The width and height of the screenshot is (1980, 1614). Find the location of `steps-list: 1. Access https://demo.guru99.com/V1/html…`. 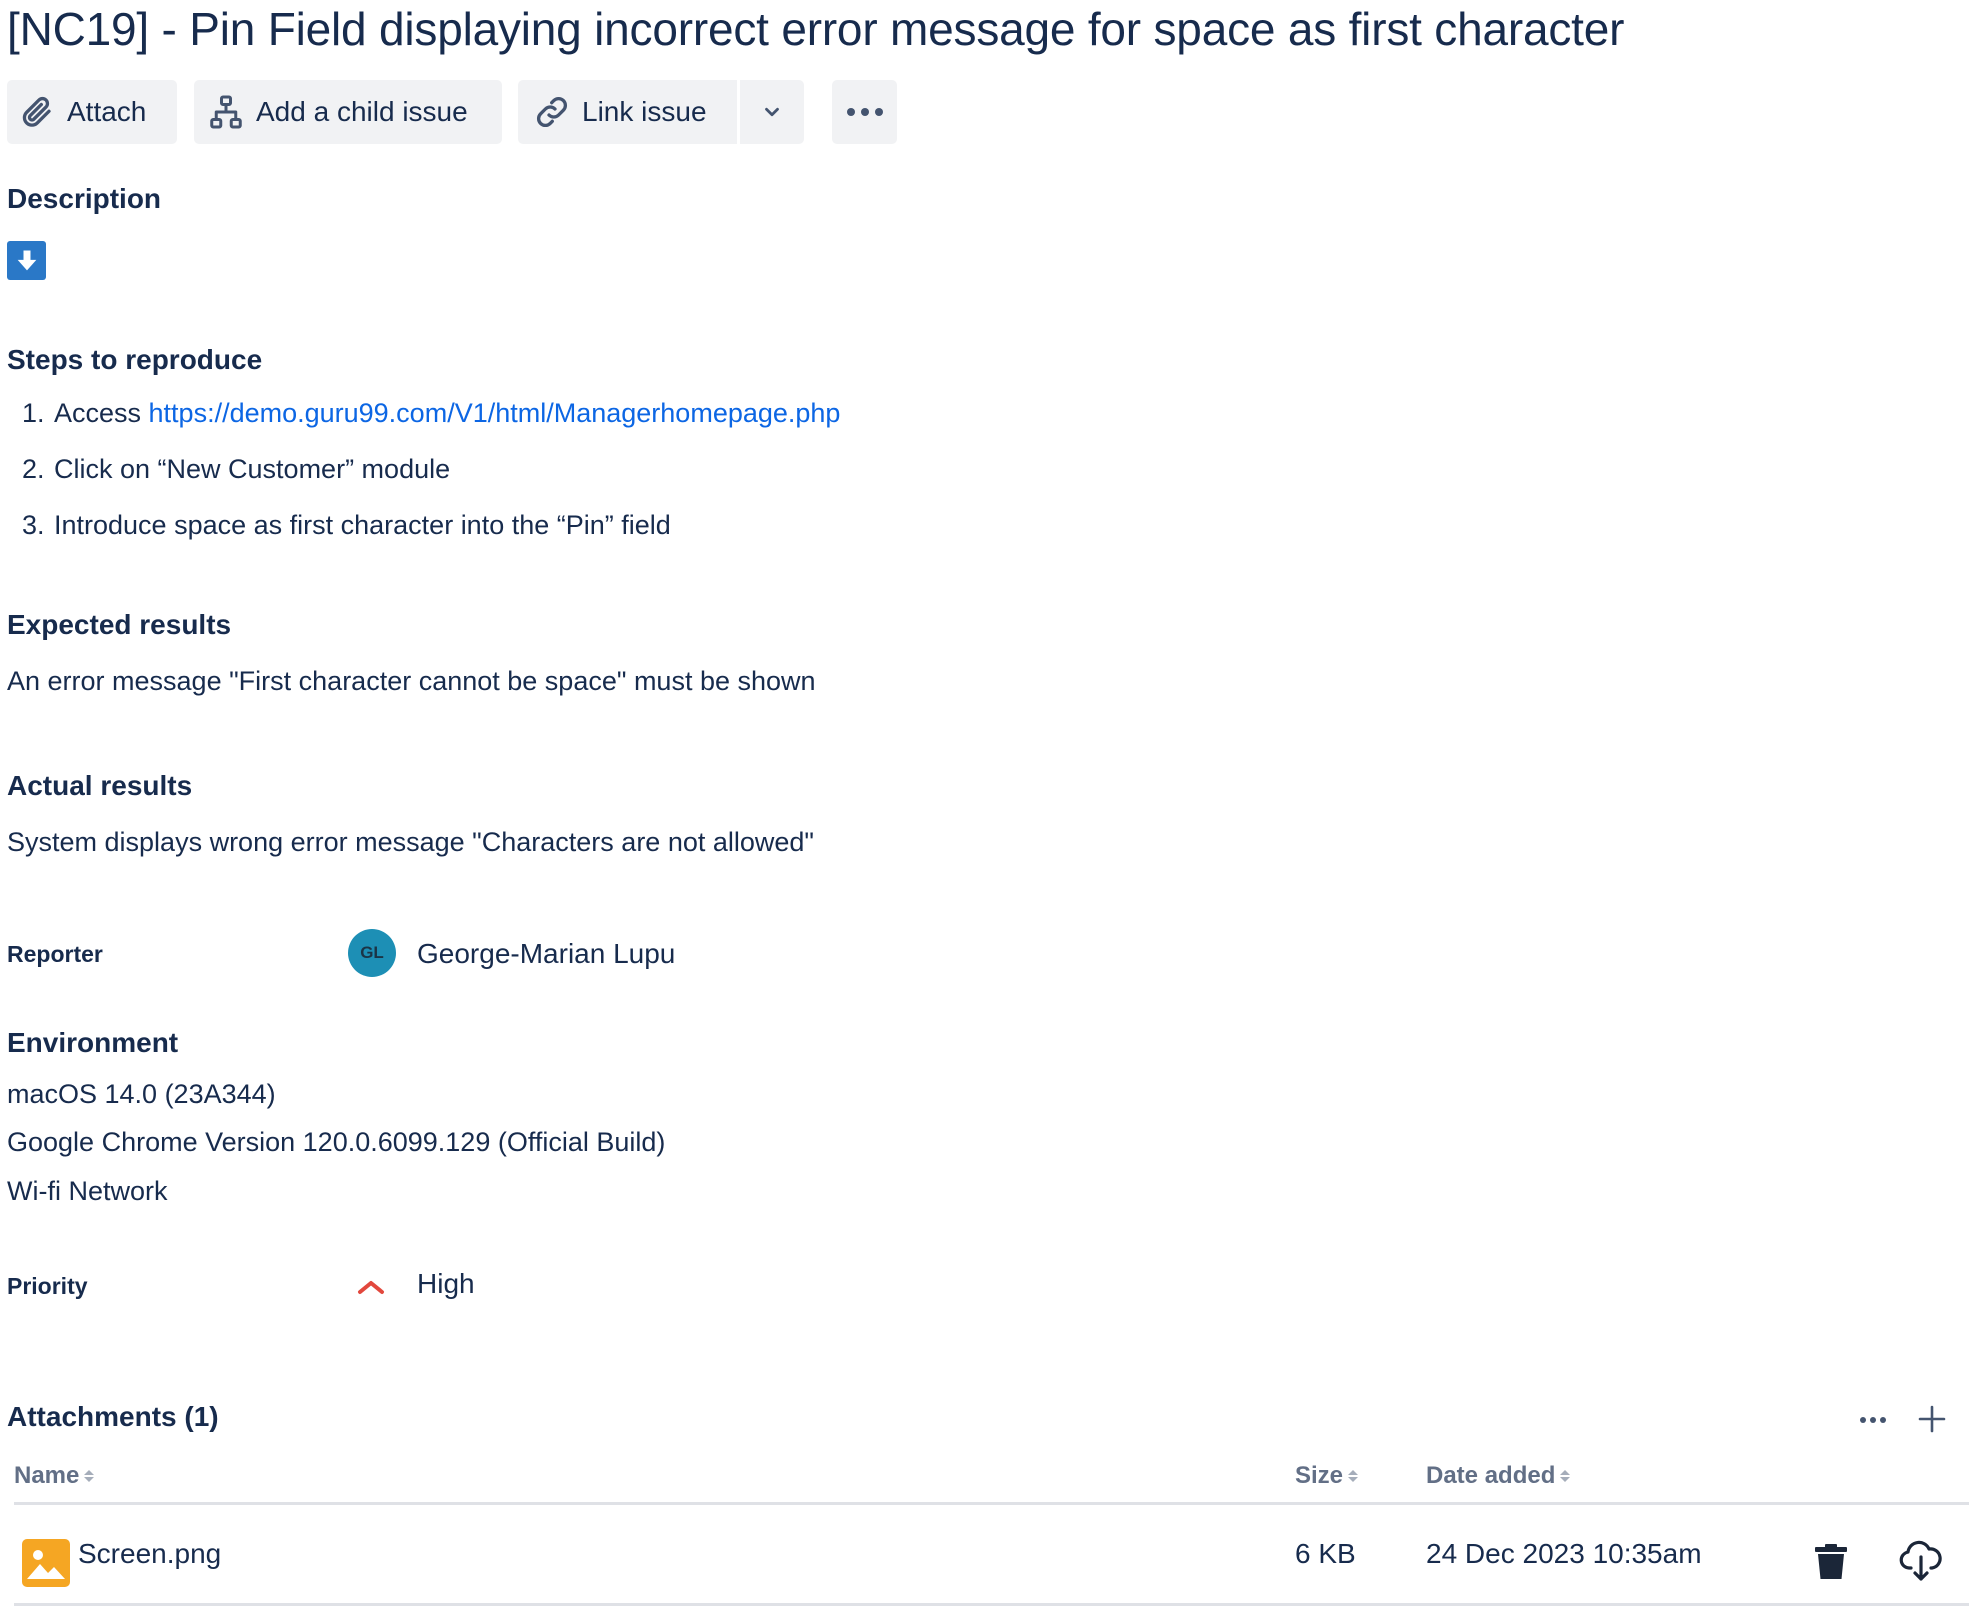

steps-list: 1. Access https://demo.guru99.com/V1/html… is located at coordinates (431, 477).